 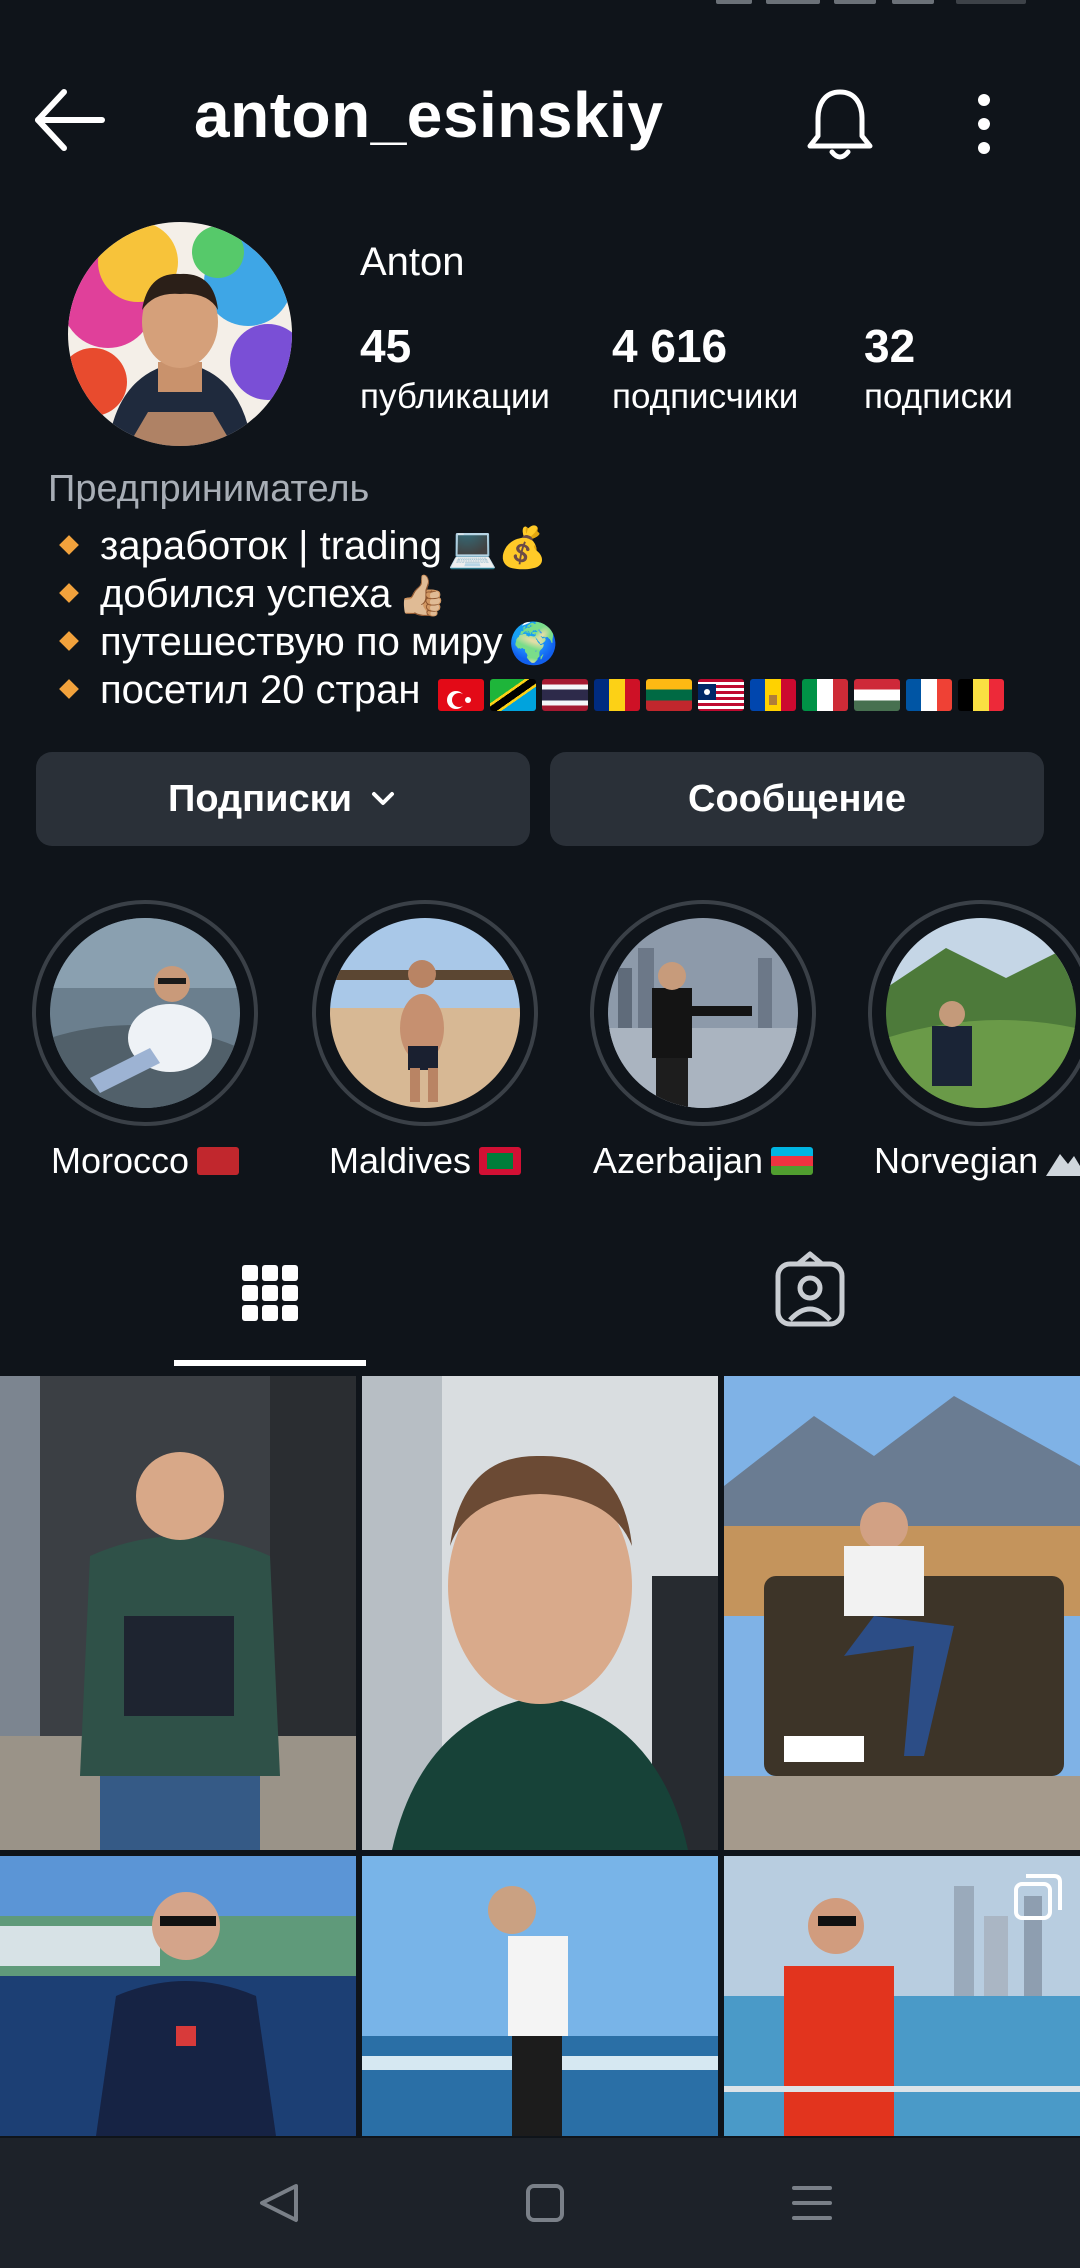 I want to click on bio-line: посетил 20 стран, so click(x=533, y=691).